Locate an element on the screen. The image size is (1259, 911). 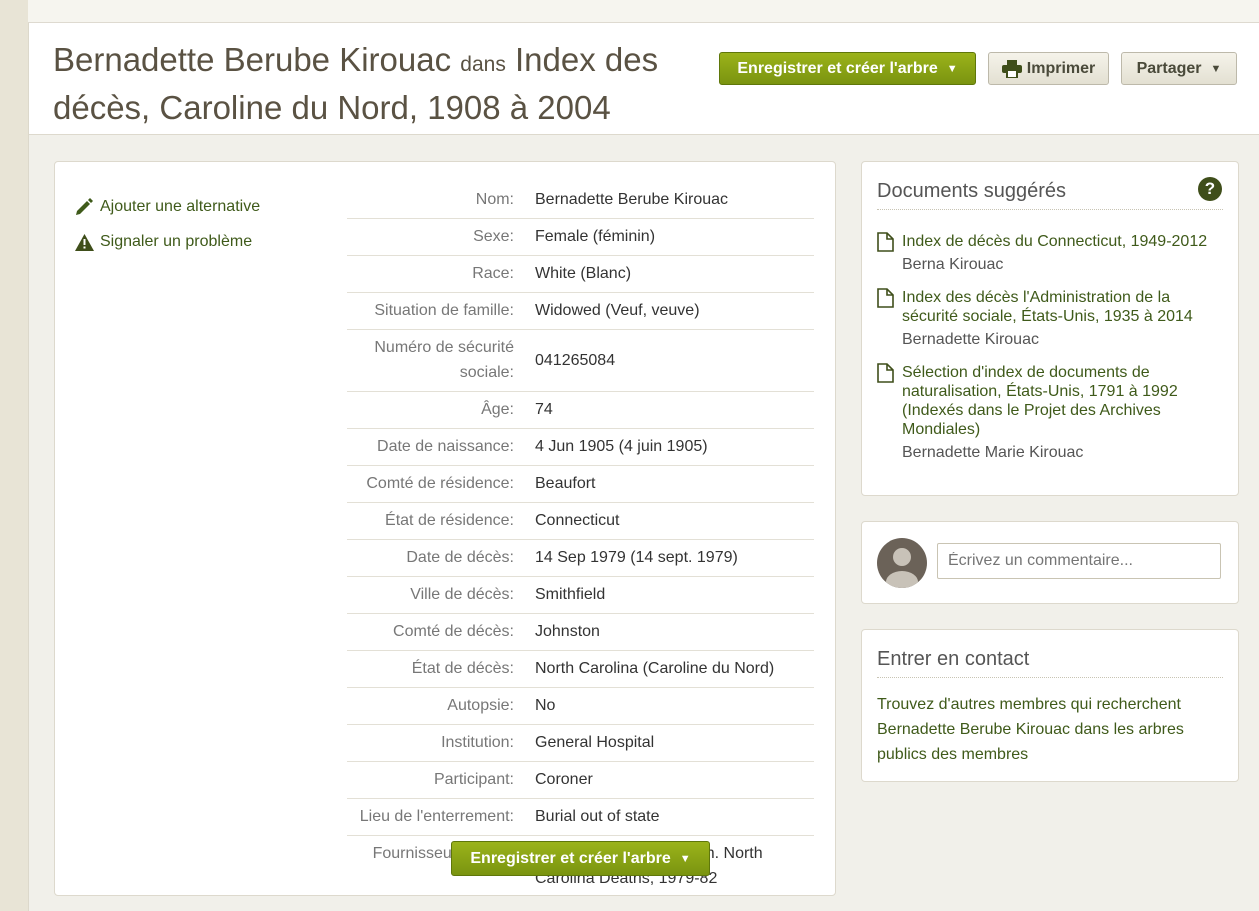
suggested-doc-person: Bernadette Kirouac is located at coordinates (970, 339).